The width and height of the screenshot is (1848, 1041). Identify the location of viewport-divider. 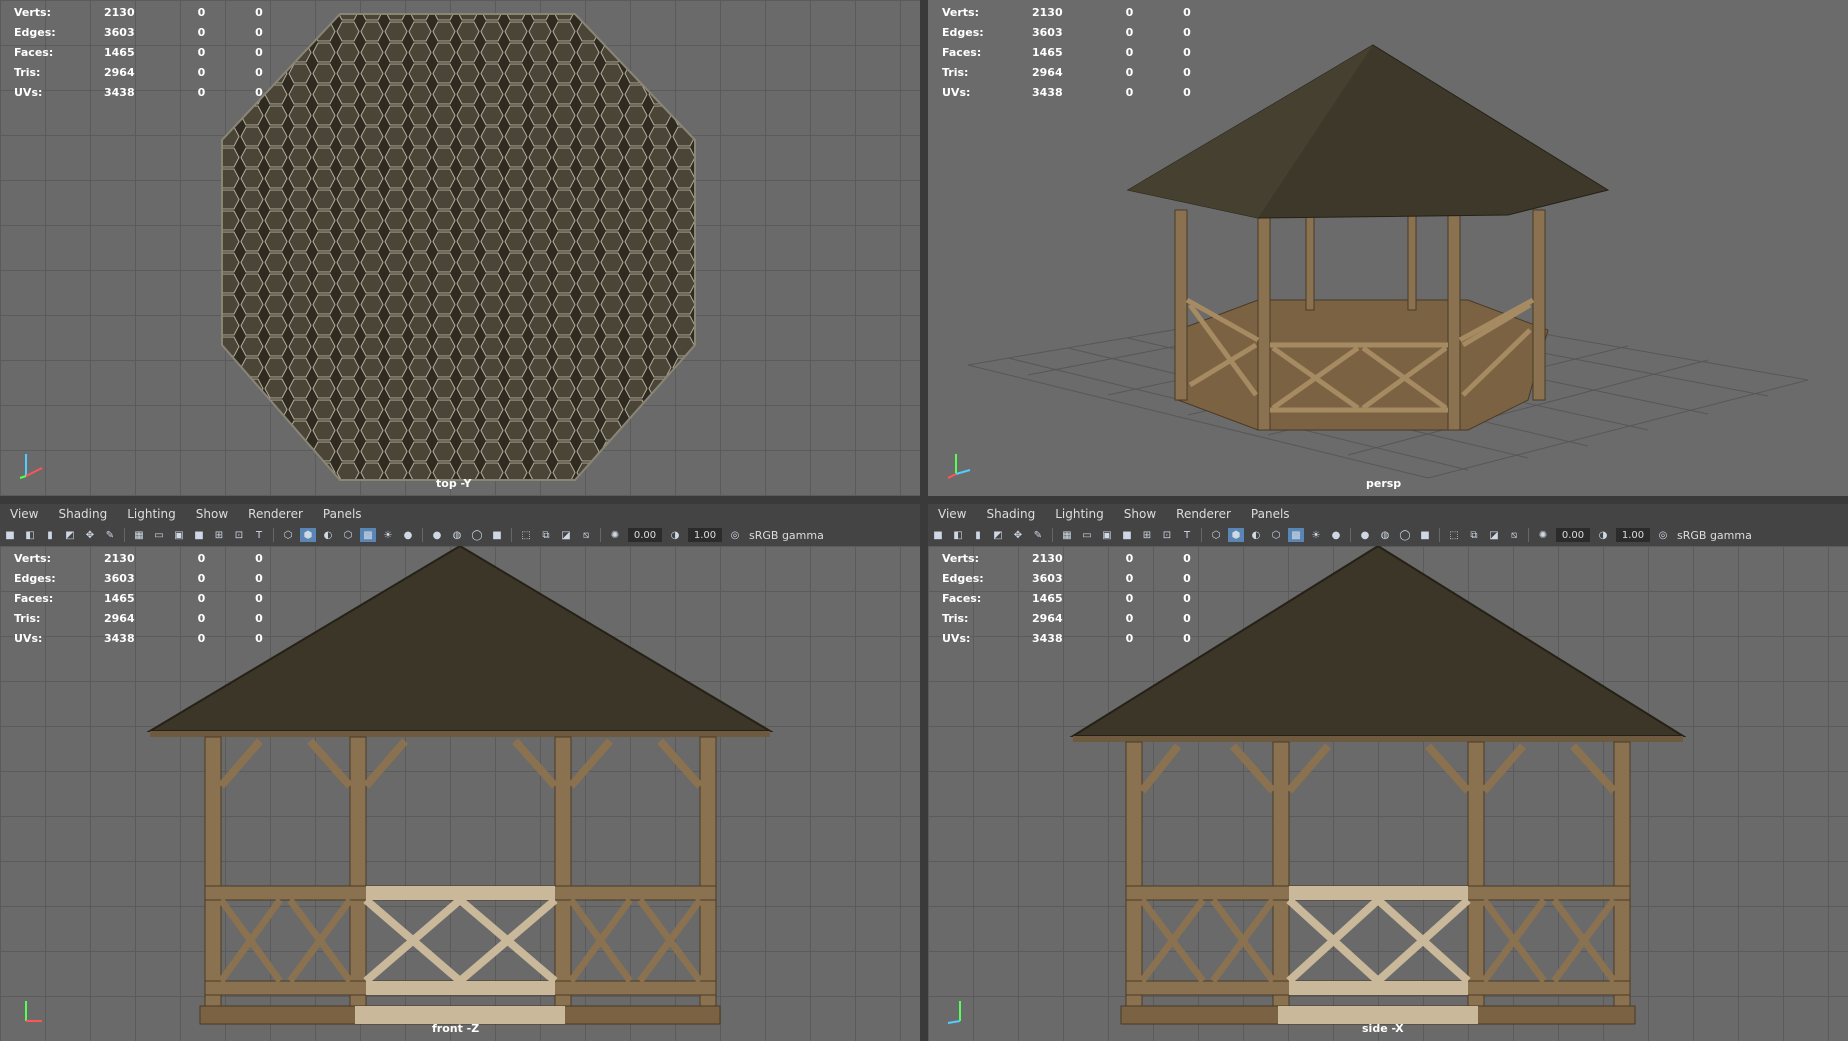
(924, 520).